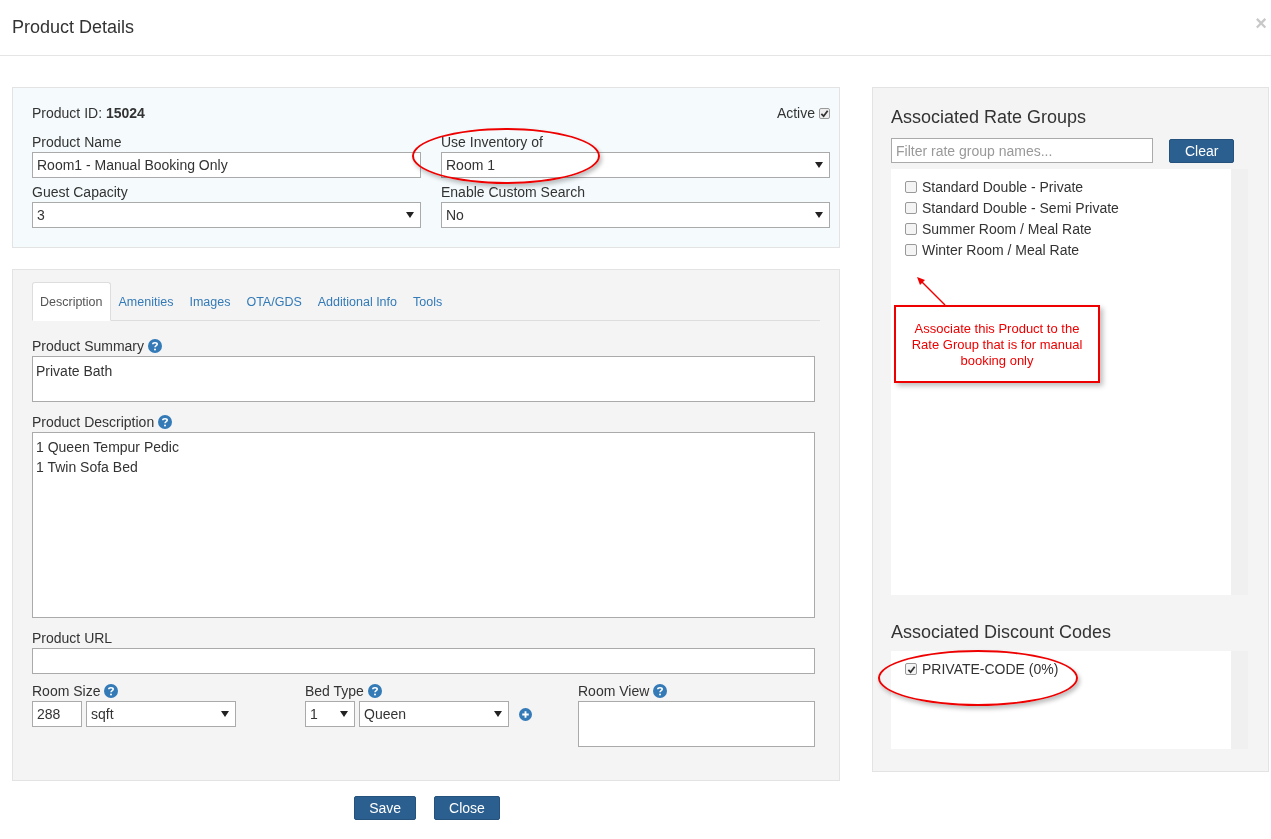 The height and width of the screenshot is (839, 1271). What do you see at coordinates (1002, 632) in the screenshot?
I see `section-heading: Associated Discount Codes` at bounding box center [1002, 632].